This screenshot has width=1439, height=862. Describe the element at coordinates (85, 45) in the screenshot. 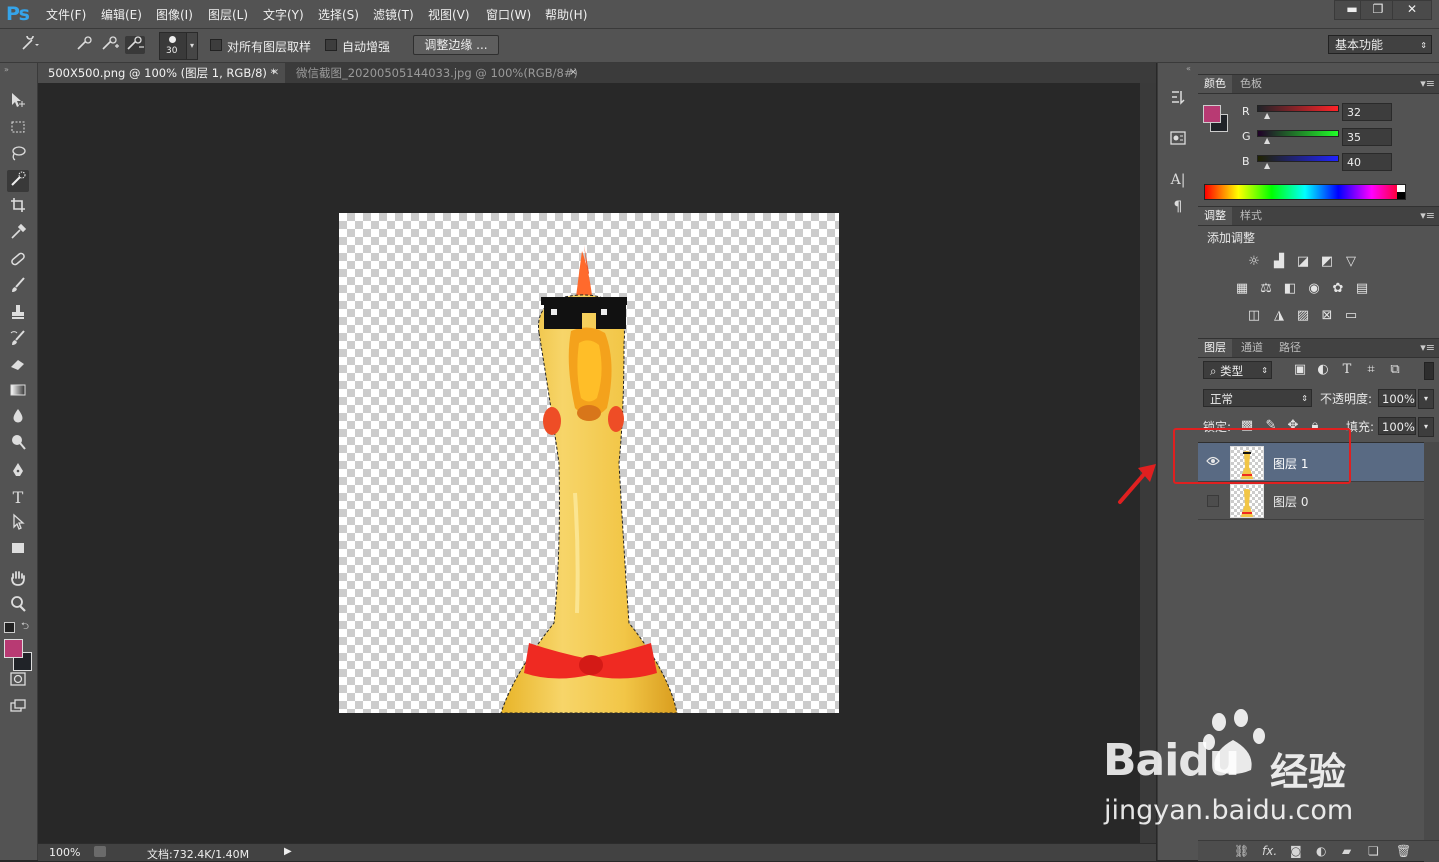

I see `new-selection-icon` at that location.